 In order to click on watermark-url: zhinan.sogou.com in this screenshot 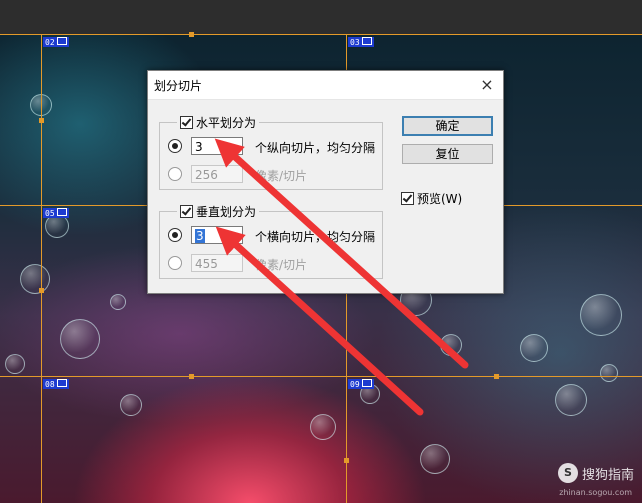, I will do `click(595, 492)`.